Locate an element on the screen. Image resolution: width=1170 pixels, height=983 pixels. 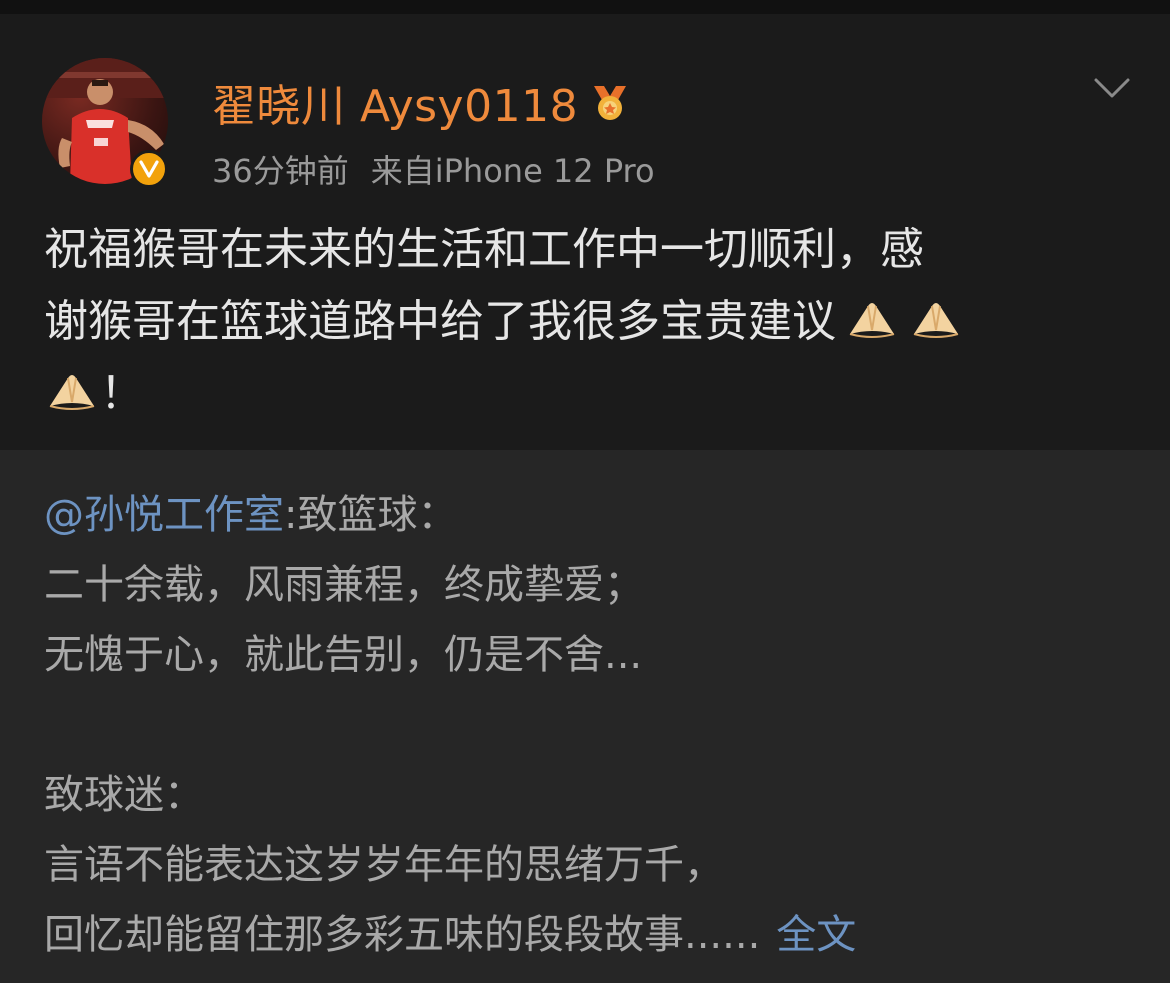
author-name: 翟晓川 Aysy0118 is located at coordinates (395, 102).